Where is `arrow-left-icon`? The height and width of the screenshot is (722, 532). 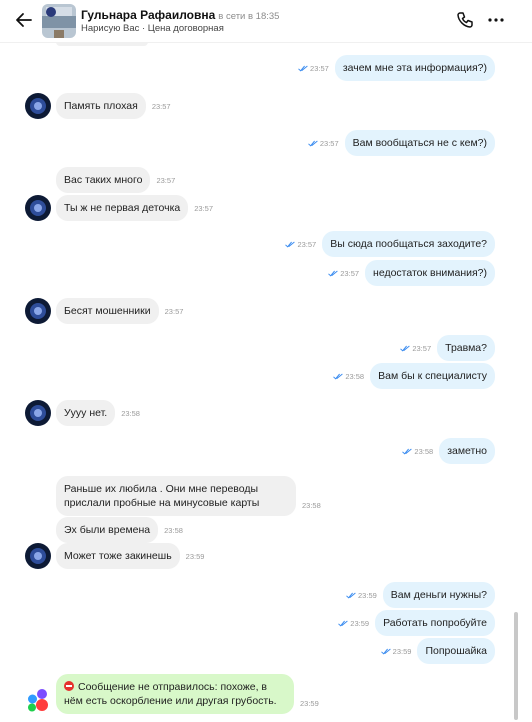 arrow-left-icon is located at coordinates (24, 20).